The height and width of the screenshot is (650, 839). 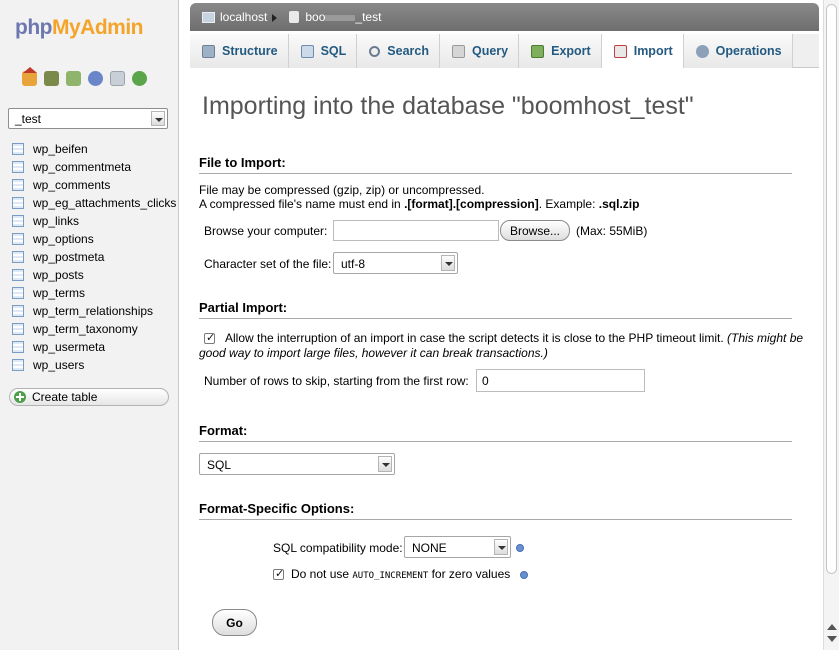 What do you see at coordinates (79, 28) in the screenshot?
I see `phpmyadmin-logo: phpMyAdmin` at bounding box center [79, 28].